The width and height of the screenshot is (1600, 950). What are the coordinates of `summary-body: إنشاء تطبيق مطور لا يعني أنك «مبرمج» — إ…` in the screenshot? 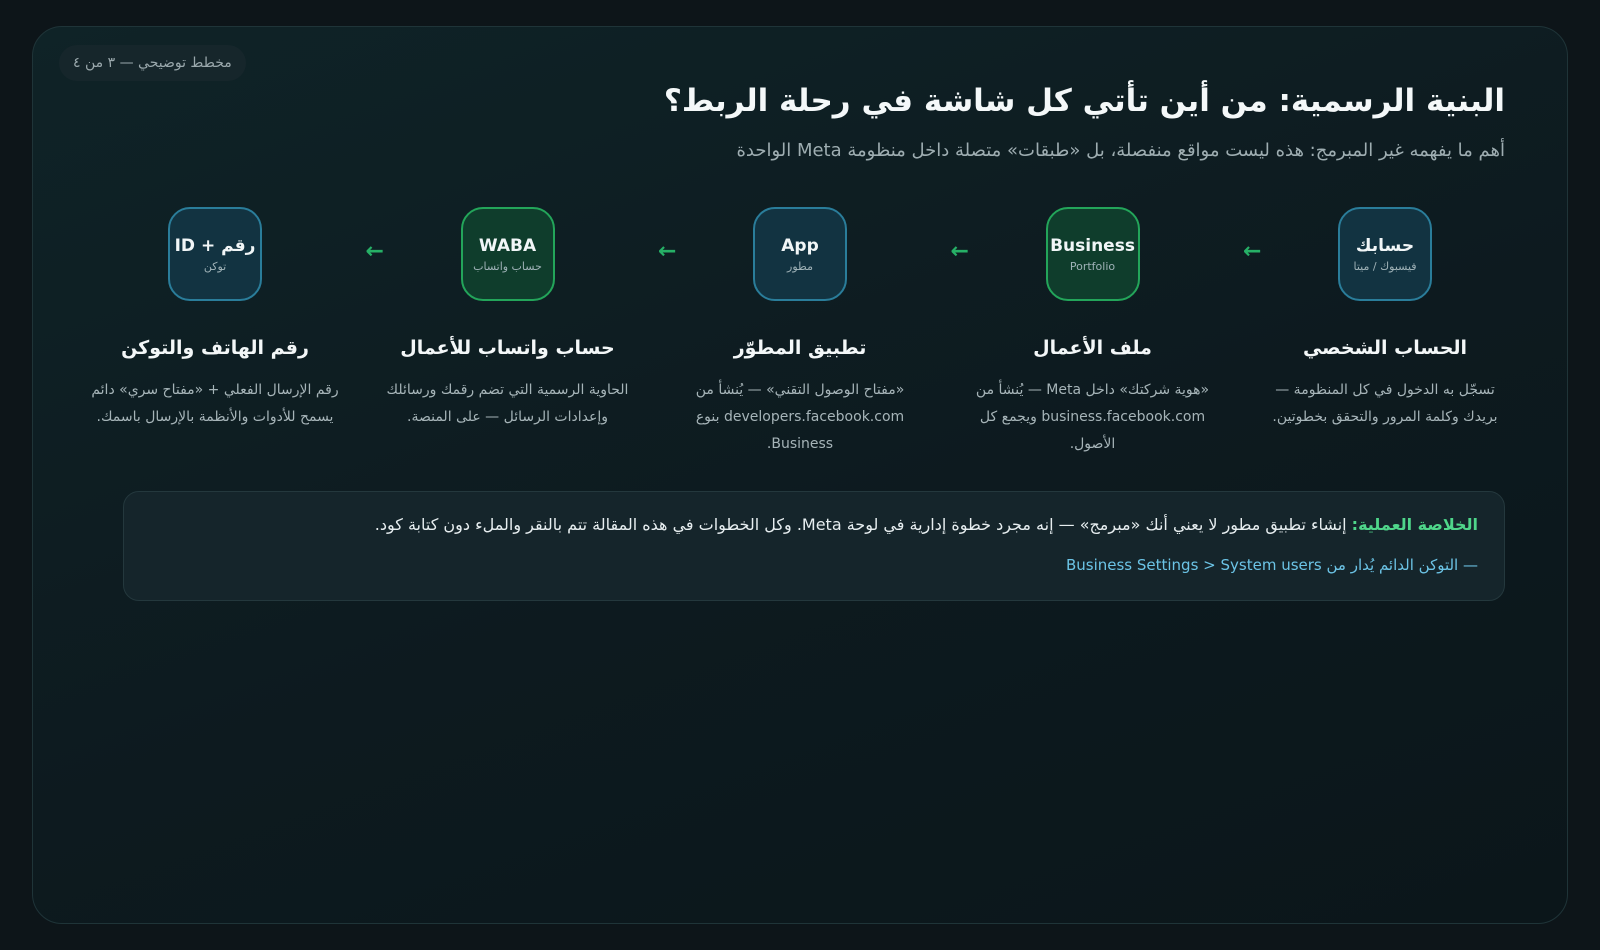 It's located at (863, 524).